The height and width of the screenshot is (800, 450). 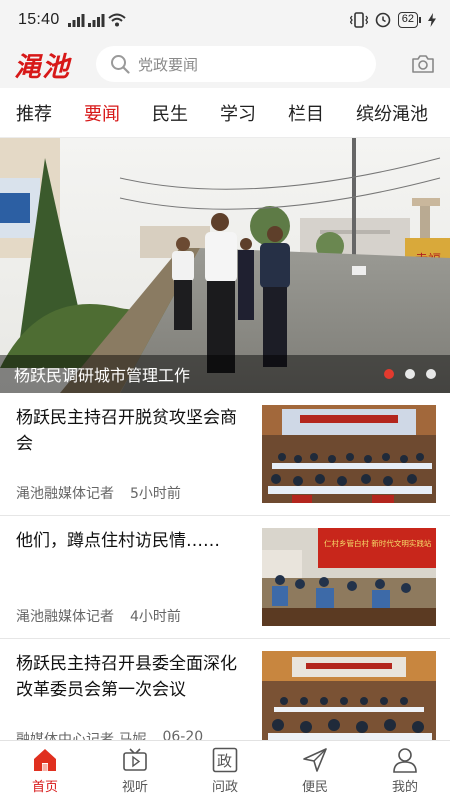 What do you see at coordinates (134, 787) in the screenshot?
I see `nav-label: 视听` at bounding box center [134, 787].